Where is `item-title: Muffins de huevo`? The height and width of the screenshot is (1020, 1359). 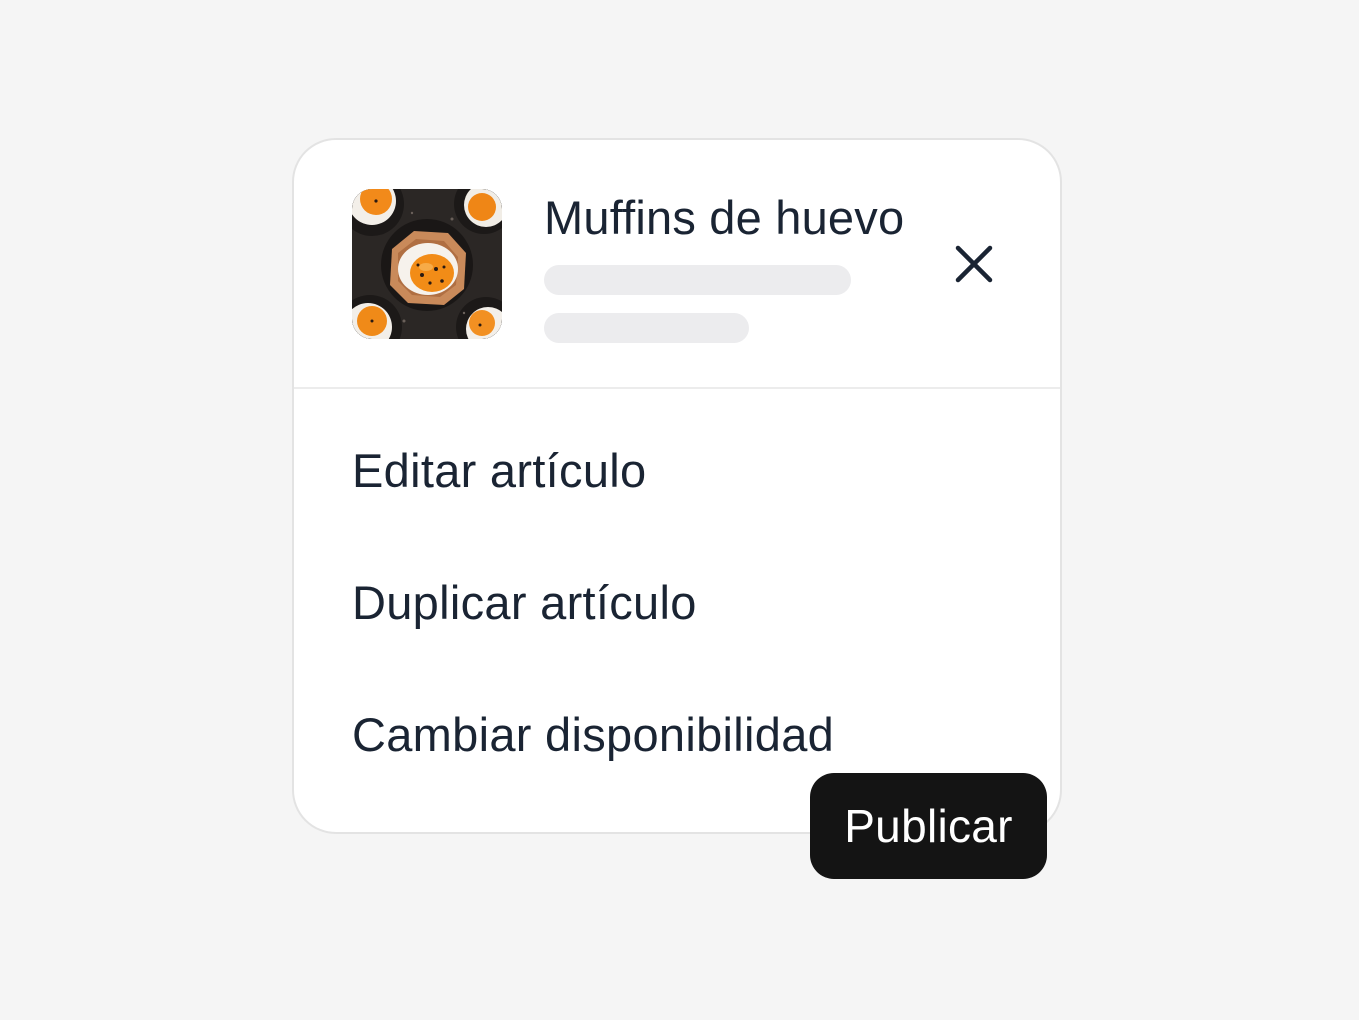
item-title: Muffins de huevo is located at coordinates (724, 217).